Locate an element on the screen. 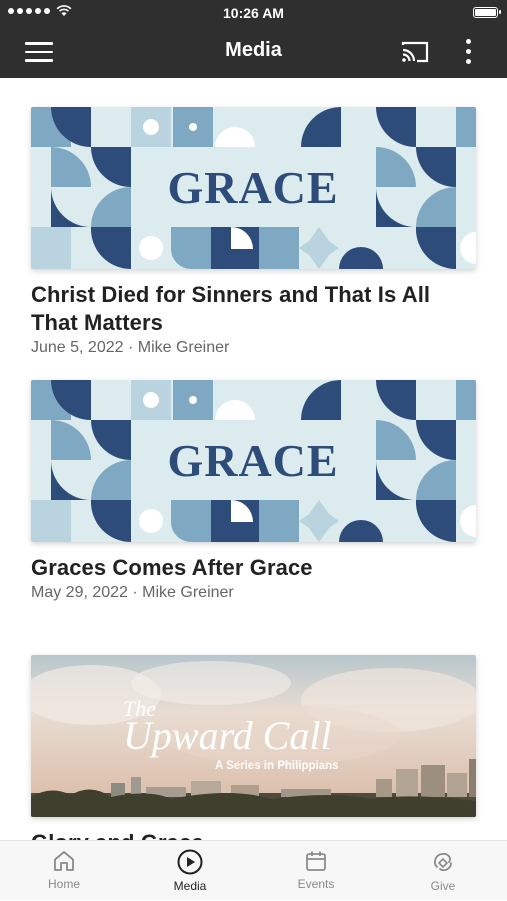 This screenshot has height=901, width=507. media-meta: May 29, 2022 · Mike Greiner is located at coordinates (132, 592).